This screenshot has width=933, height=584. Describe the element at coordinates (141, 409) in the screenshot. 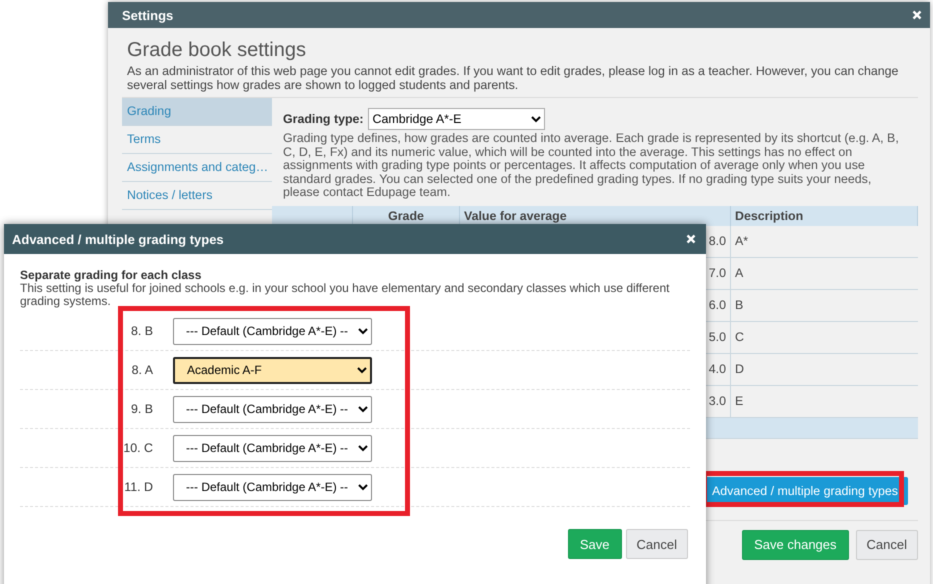

I see `class-label: 9. B` at that location.